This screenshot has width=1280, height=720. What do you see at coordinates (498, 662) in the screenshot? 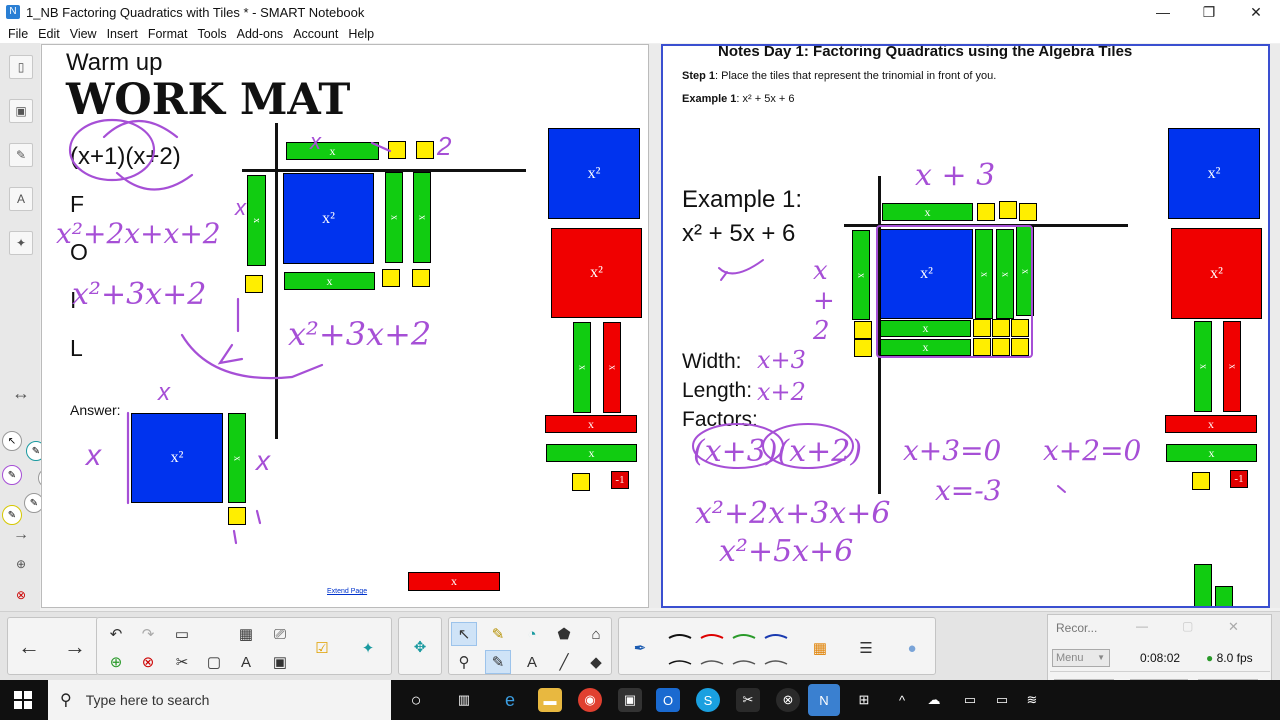
I see `magic-pen-icon: ✎` at bounding box center [498, 662].